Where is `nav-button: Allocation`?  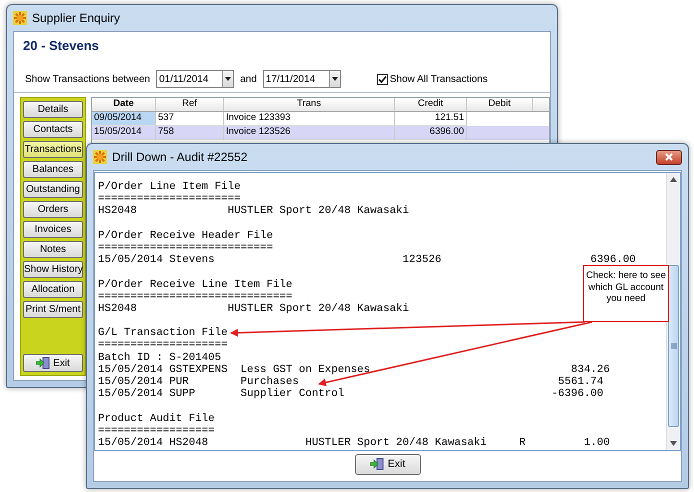
nav-button: Allocation is located at coordinates (53, 289).